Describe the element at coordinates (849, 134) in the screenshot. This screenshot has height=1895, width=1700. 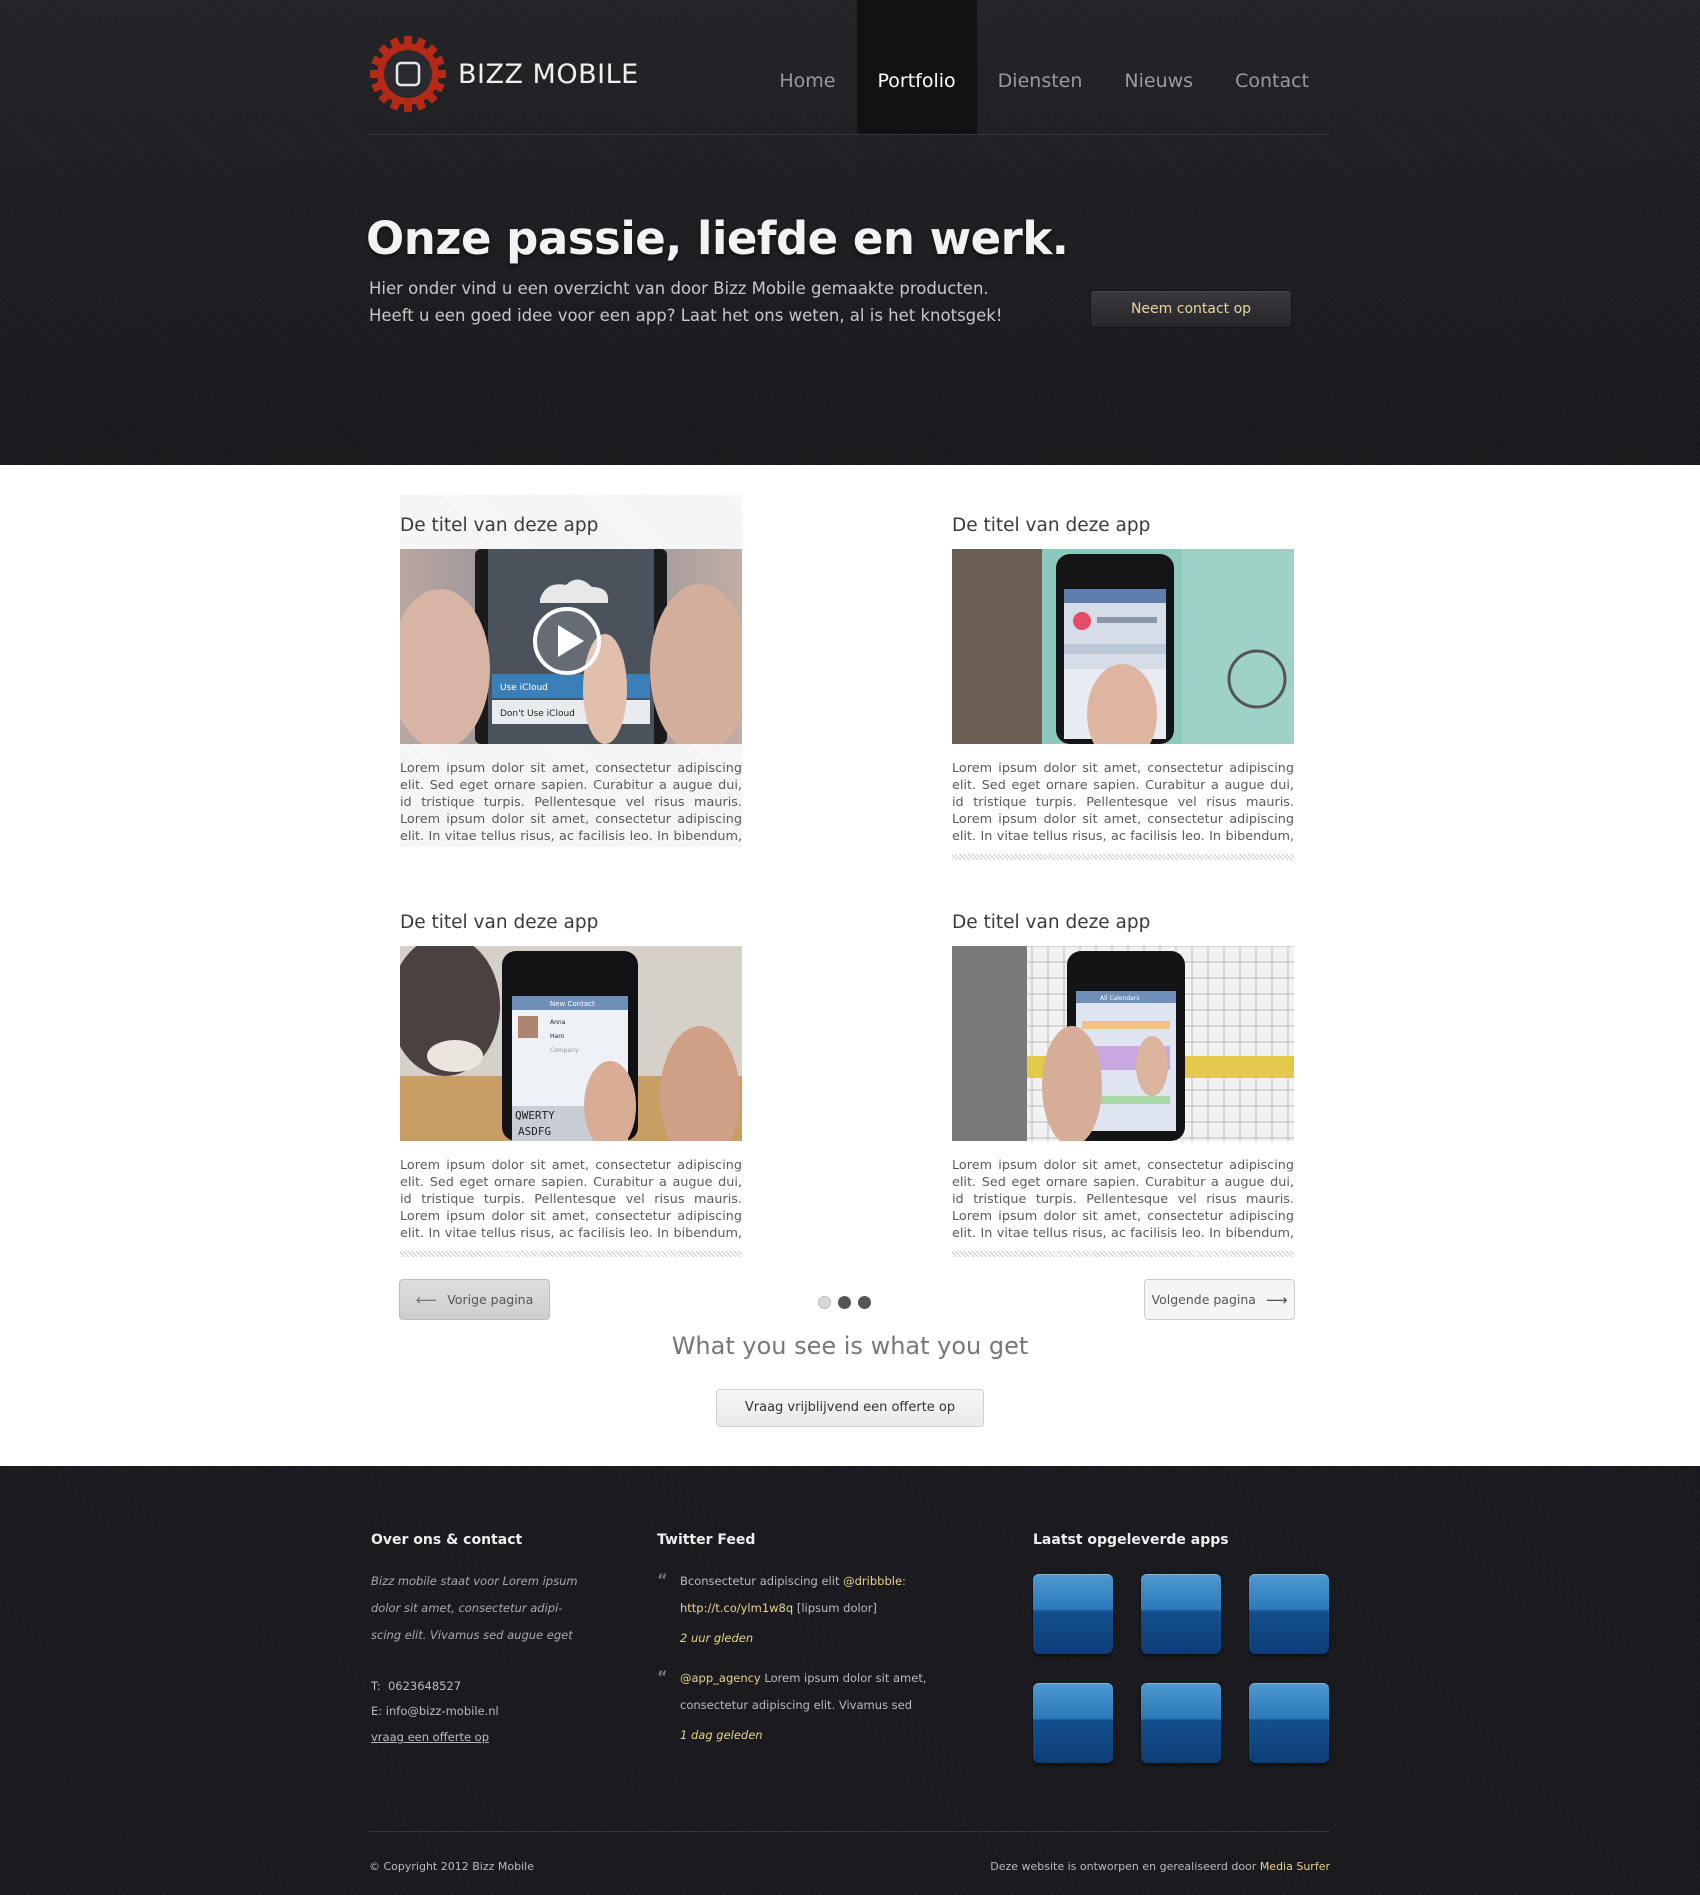
I see `nav-divider` at that location.